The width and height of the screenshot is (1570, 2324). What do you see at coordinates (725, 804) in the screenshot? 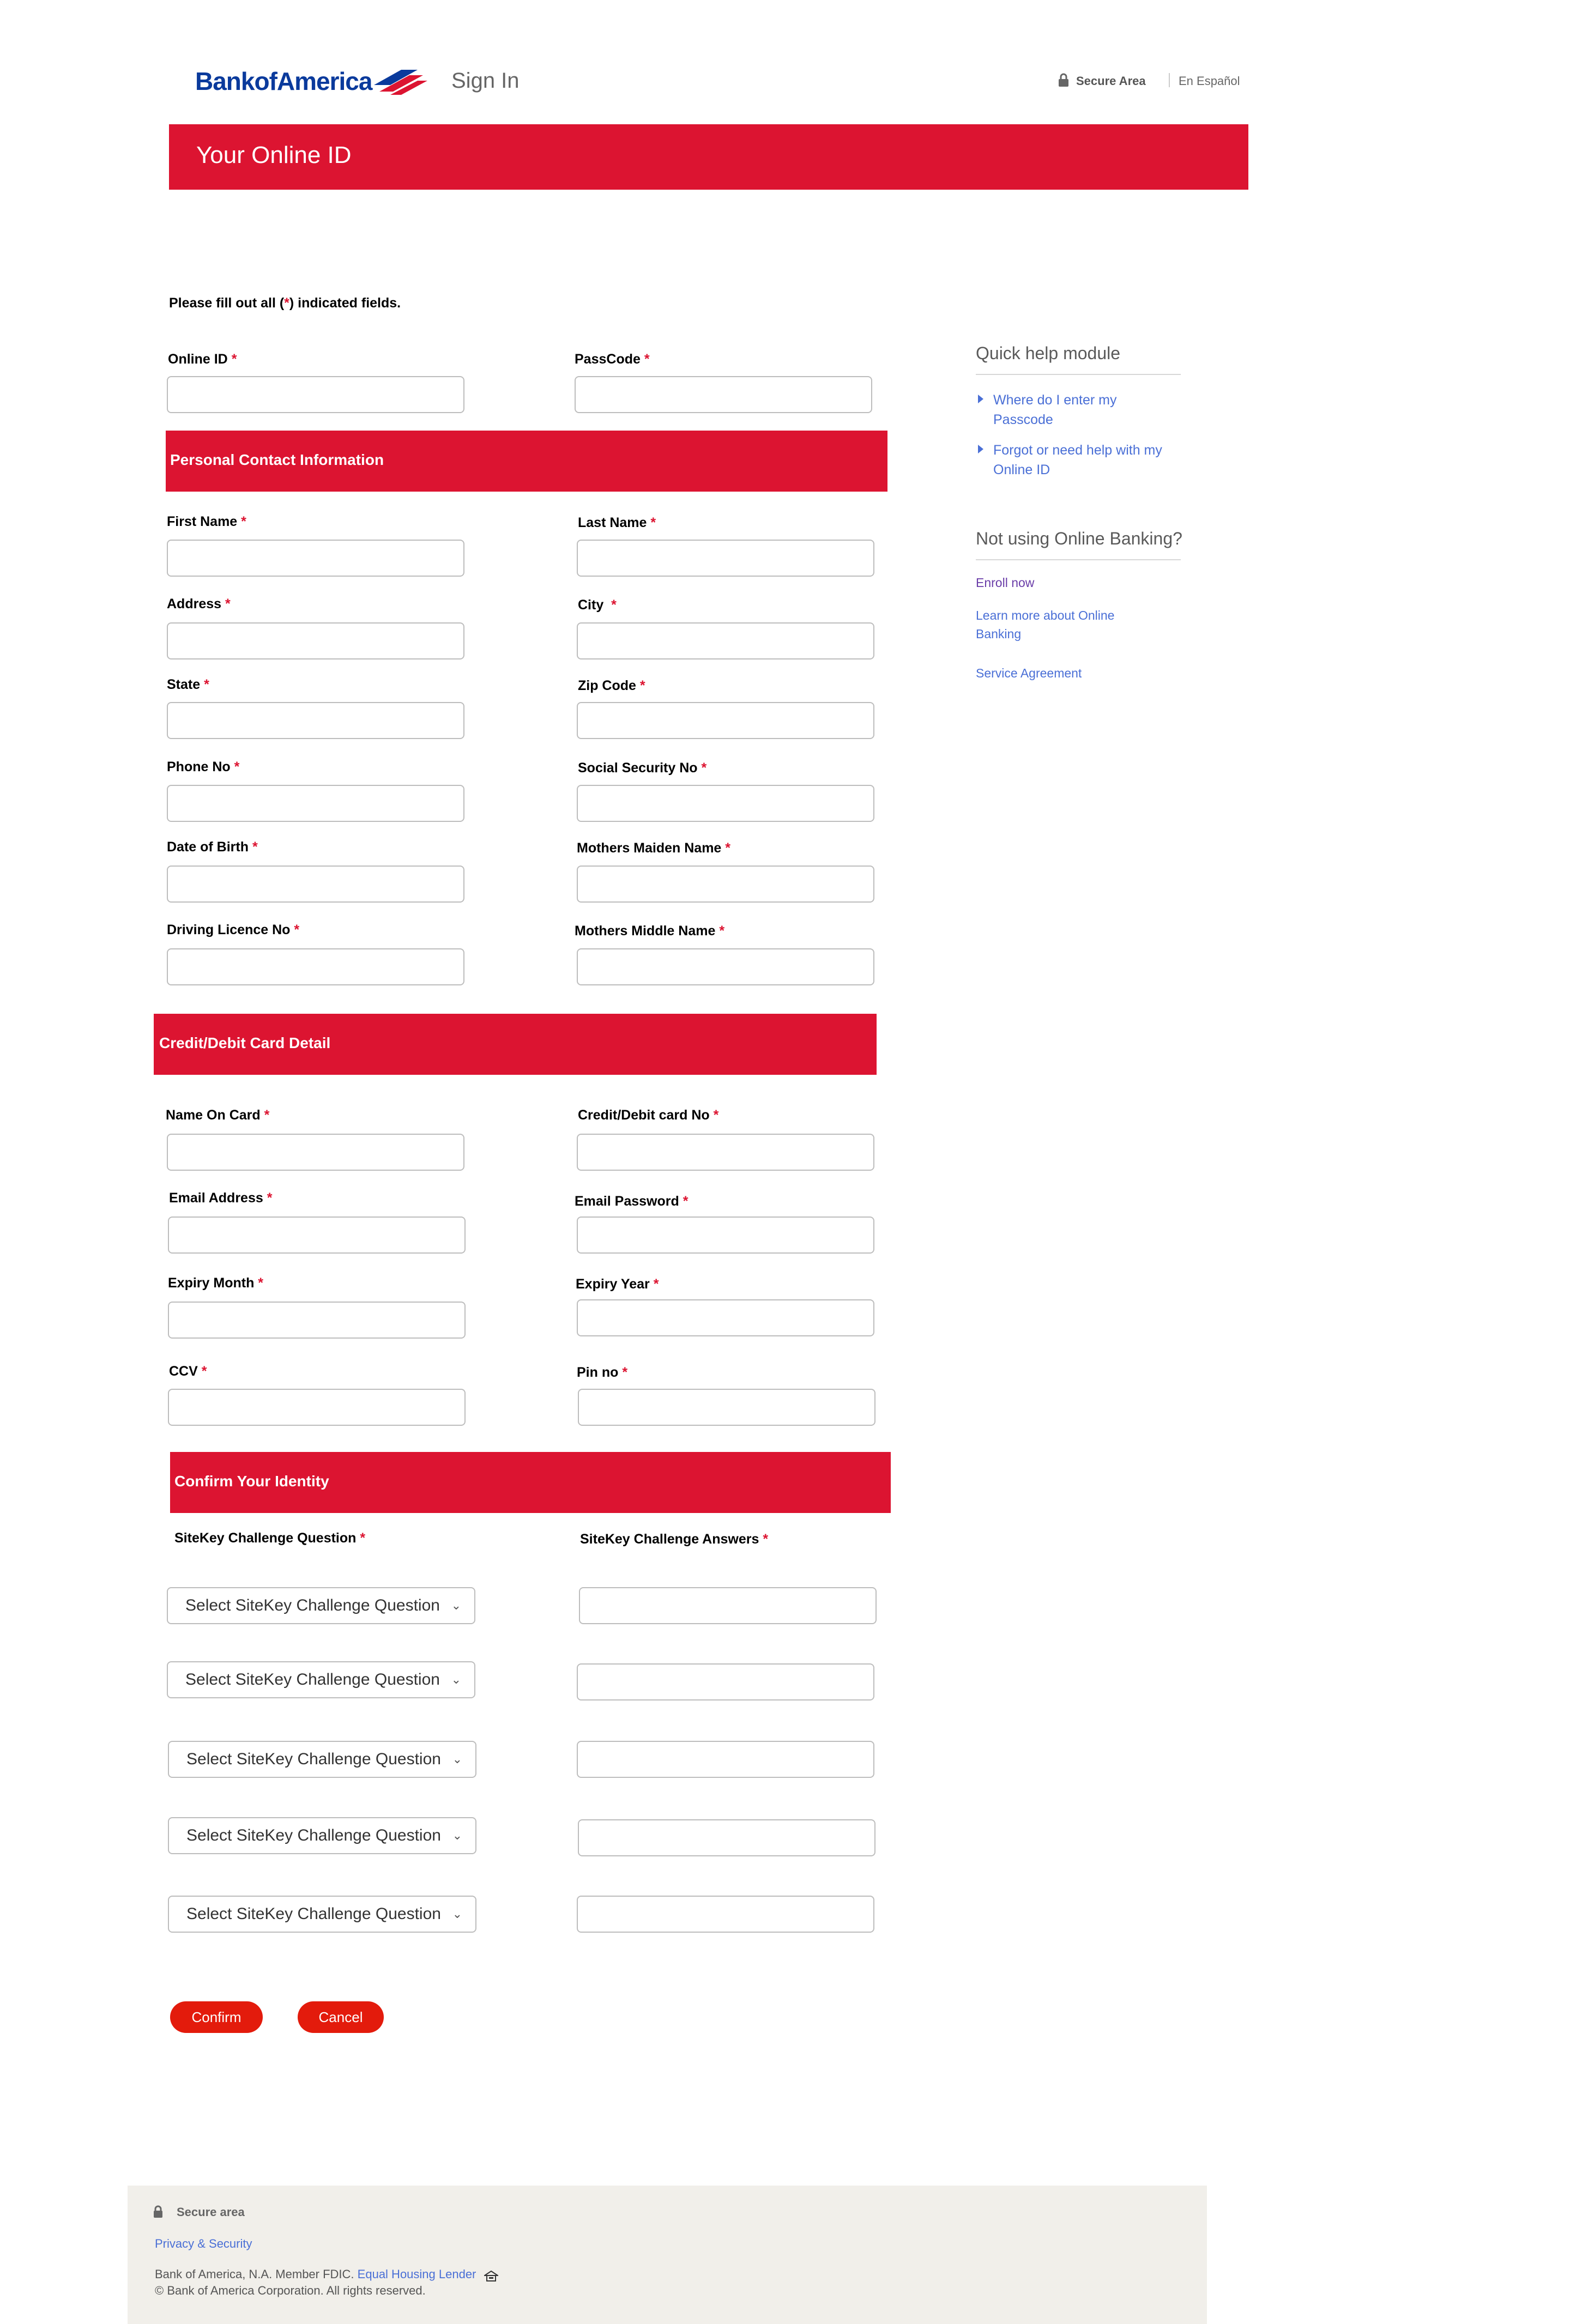
I see `ssn-input` at bounding box center [725, 804].